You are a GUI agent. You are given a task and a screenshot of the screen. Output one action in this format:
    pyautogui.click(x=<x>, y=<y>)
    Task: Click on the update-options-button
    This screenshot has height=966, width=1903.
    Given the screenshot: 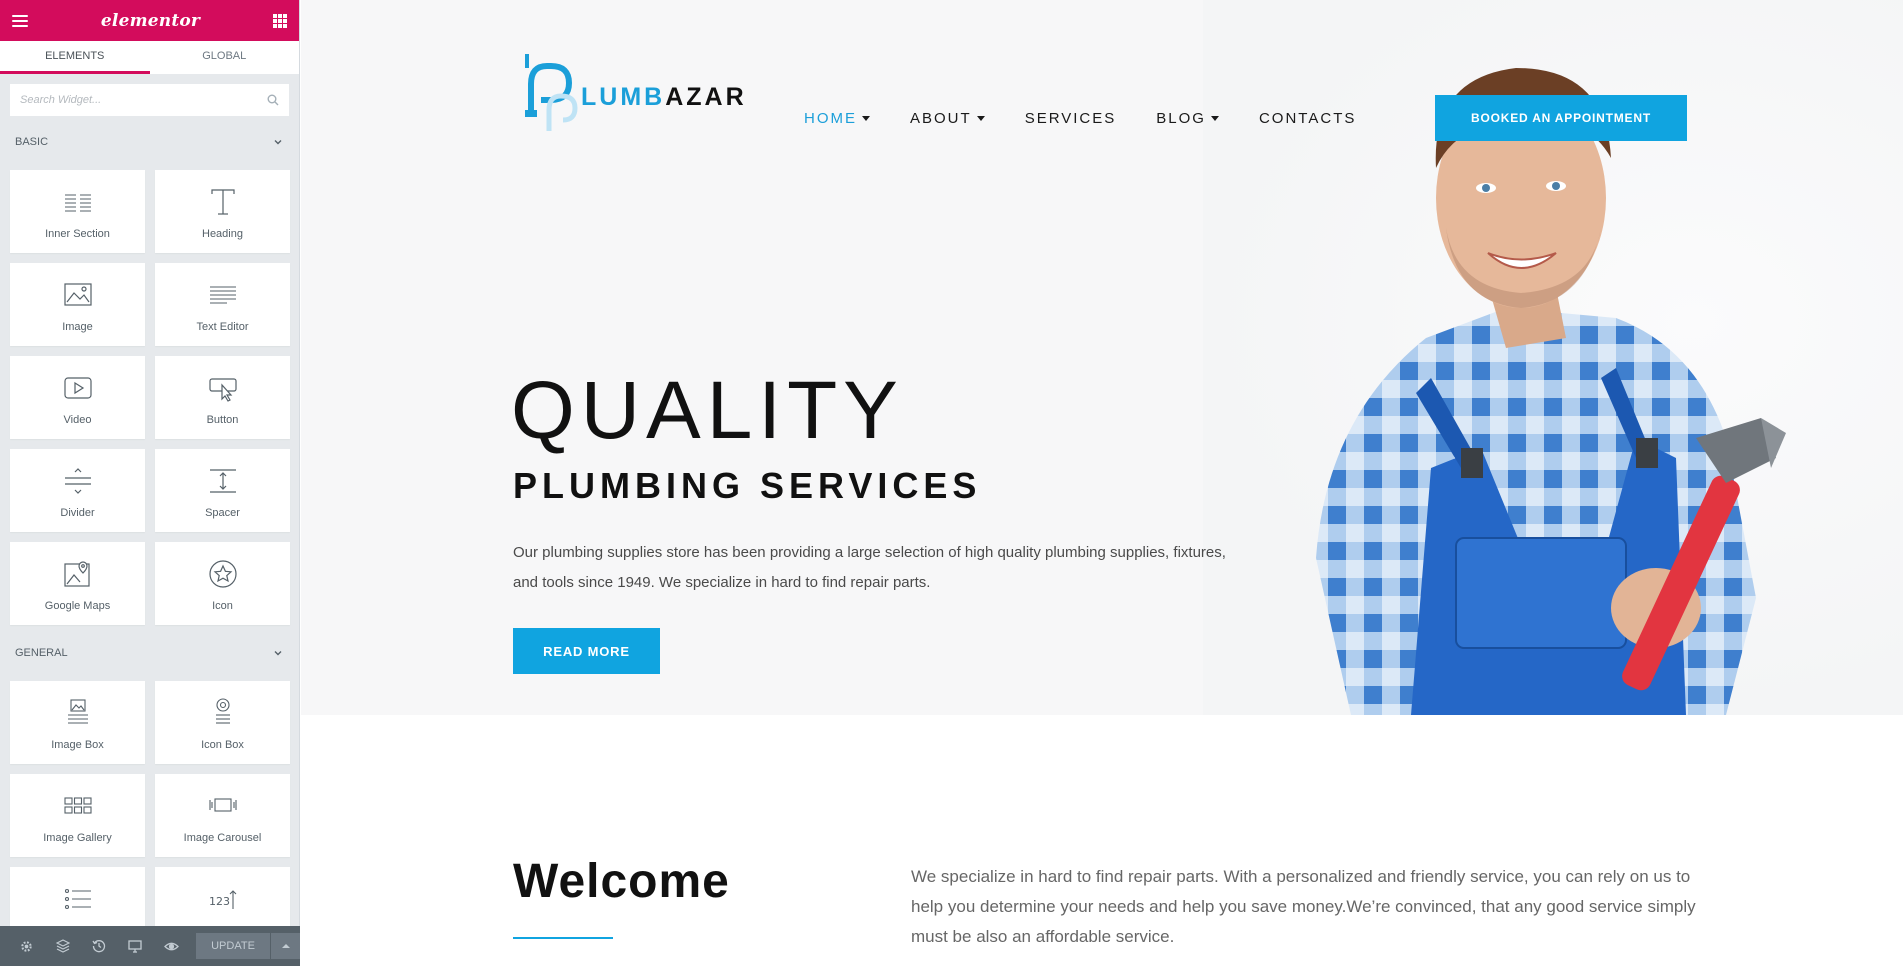 What is the action you would take?
    pyautogui.click(x=285, y=946)
    